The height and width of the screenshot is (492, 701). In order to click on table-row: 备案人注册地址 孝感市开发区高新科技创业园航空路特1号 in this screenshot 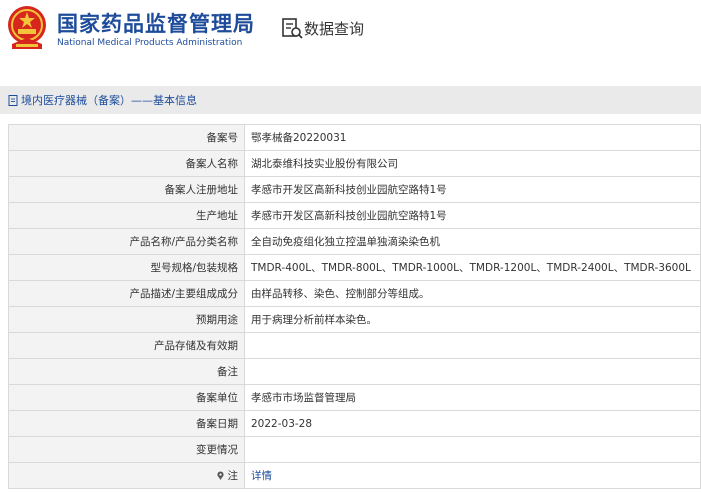, I will do `click(354, 189)`.